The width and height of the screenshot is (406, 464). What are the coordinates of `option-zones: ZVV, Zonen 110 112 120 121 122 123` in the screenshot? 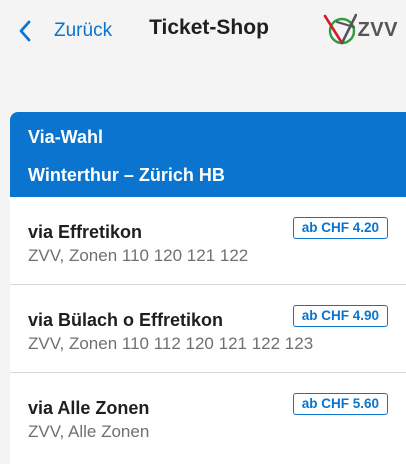 It's located at (171, 343).